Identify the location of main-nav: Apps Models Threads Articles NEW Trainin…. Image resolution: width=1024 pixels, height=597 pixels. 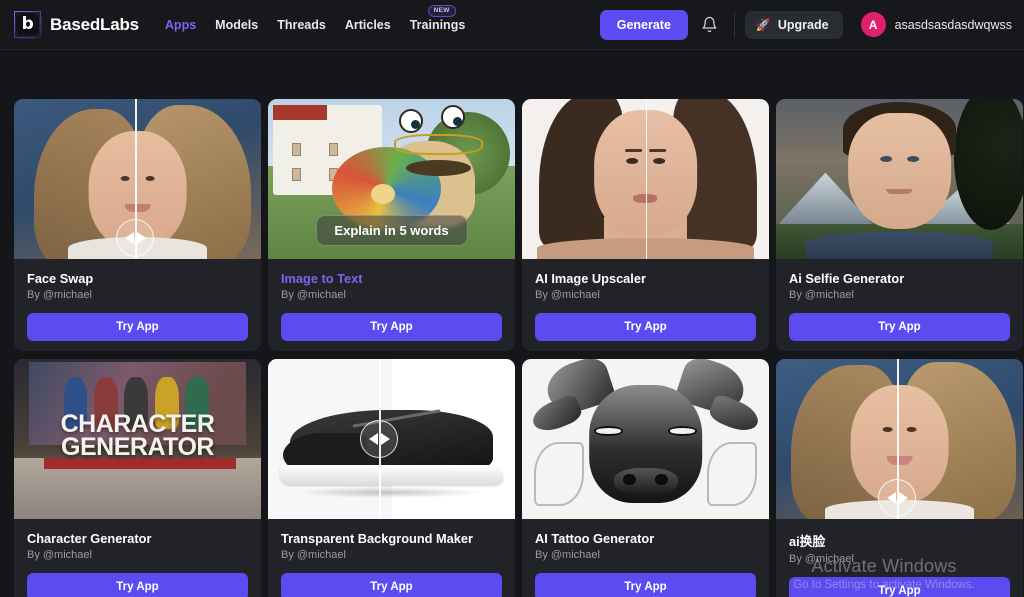
(315, 18).